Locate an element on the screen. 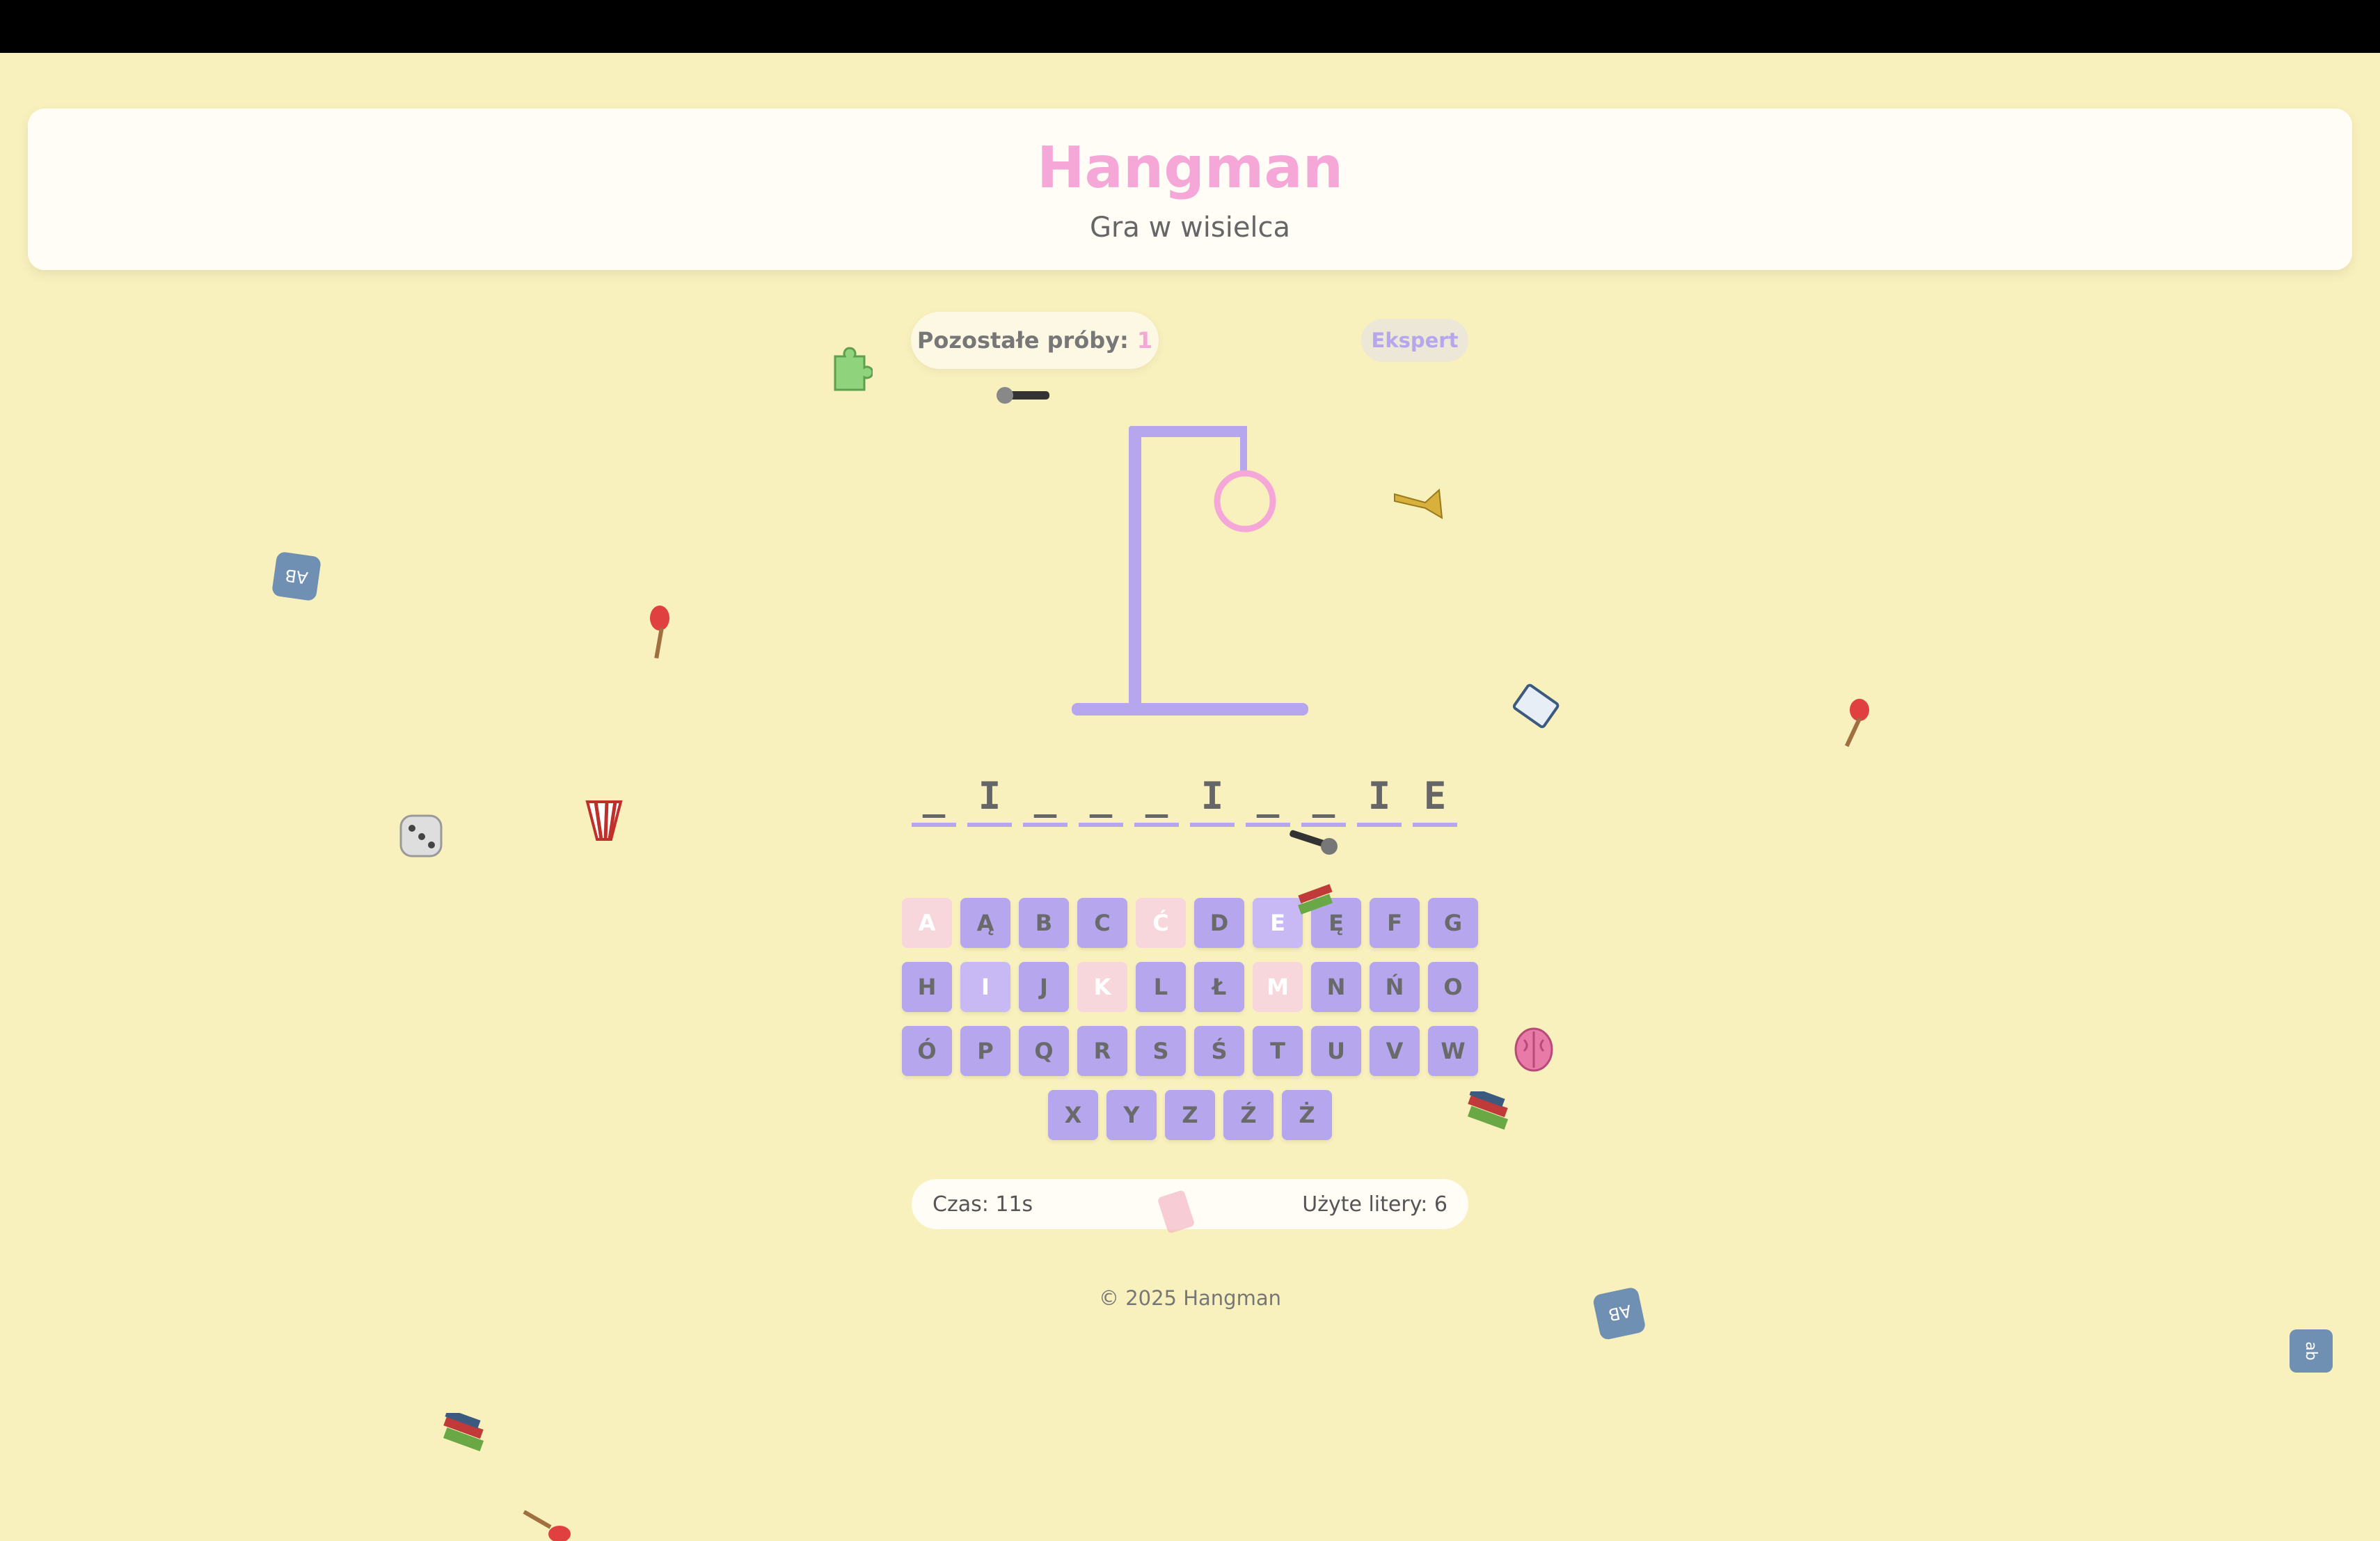 This screenshot has width=2380, height=1541. letter-key: Ą is located at coordinates (985, 923).